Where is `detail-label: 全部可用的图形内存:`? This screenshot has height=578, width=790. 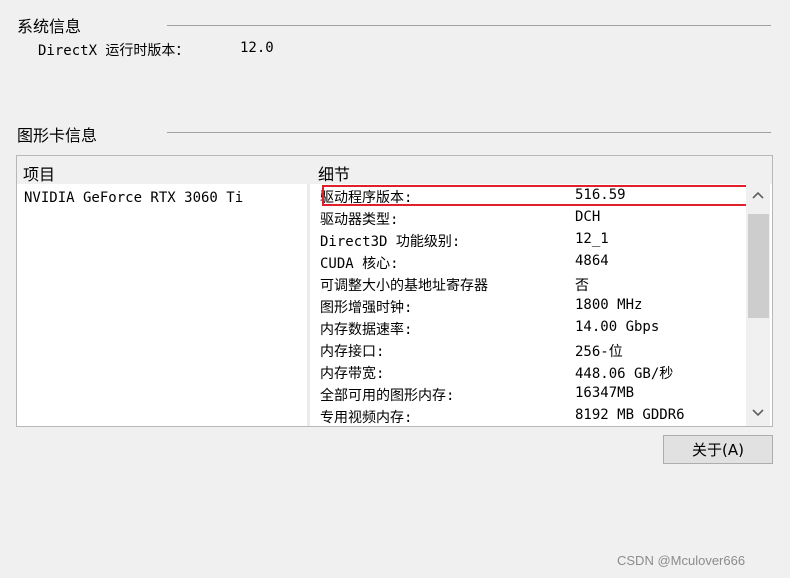
detail-label: 全部可用的图形内存: is located at coordinates (387, 396).